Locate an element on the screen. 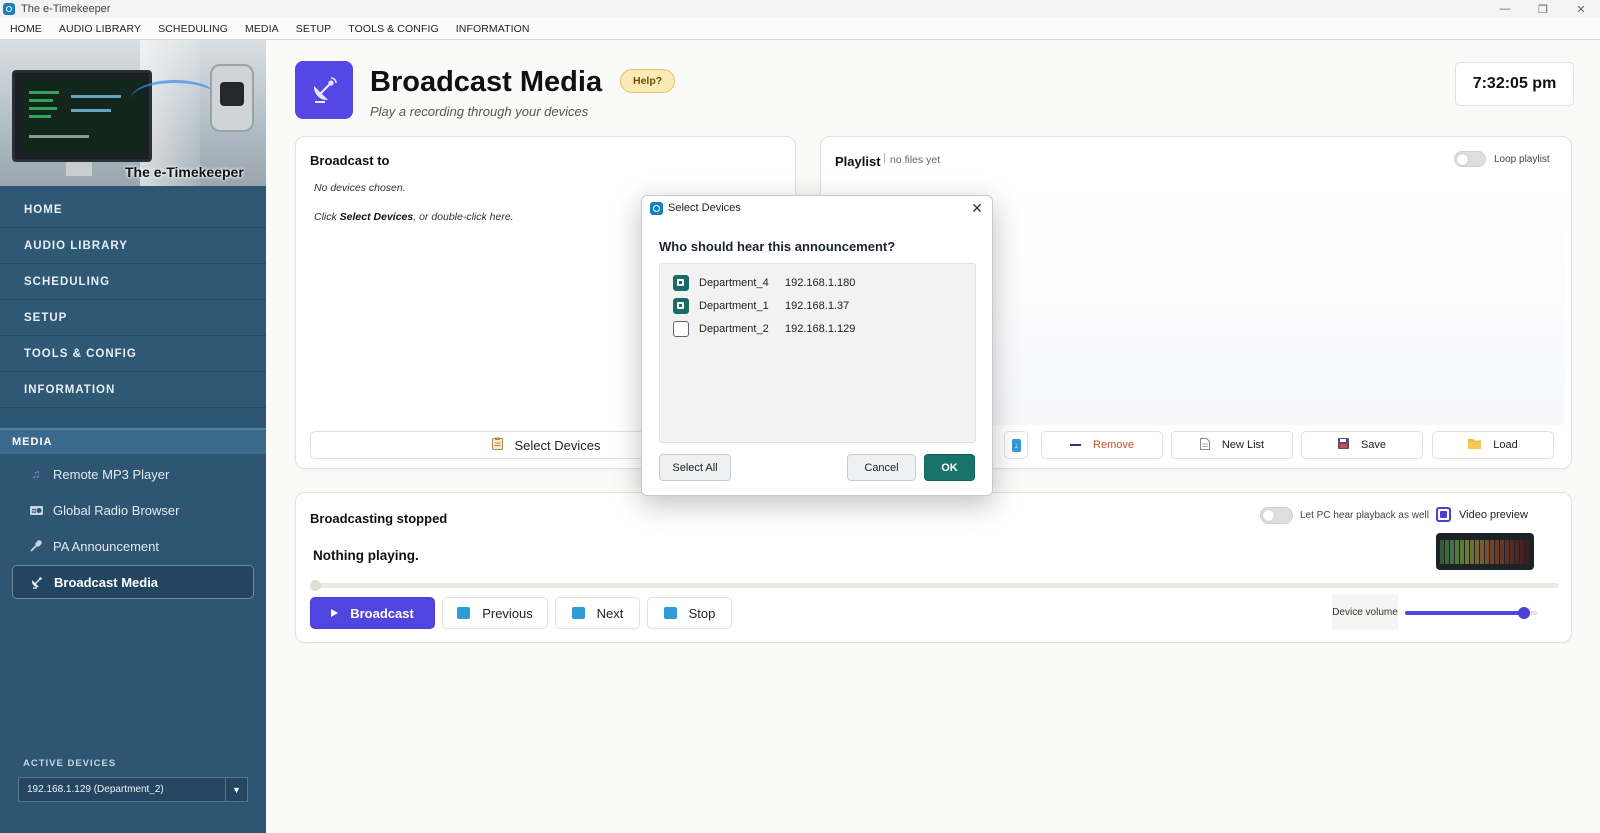 The image size is (1600, 833). arrow-down-icon: ↓ is located at coordinates (1016, 445).